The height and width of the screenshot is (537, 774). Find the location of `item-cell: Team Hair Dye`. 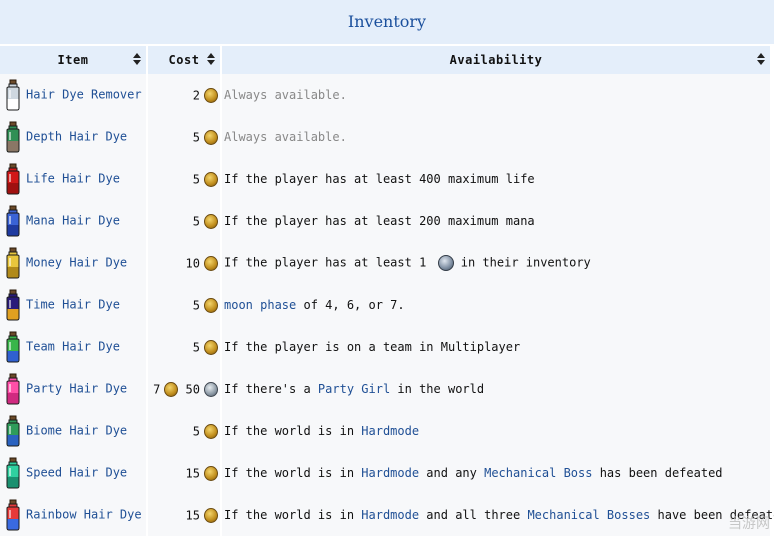

item-cell: Team Hair Dye is located at coordinates (73, 347).